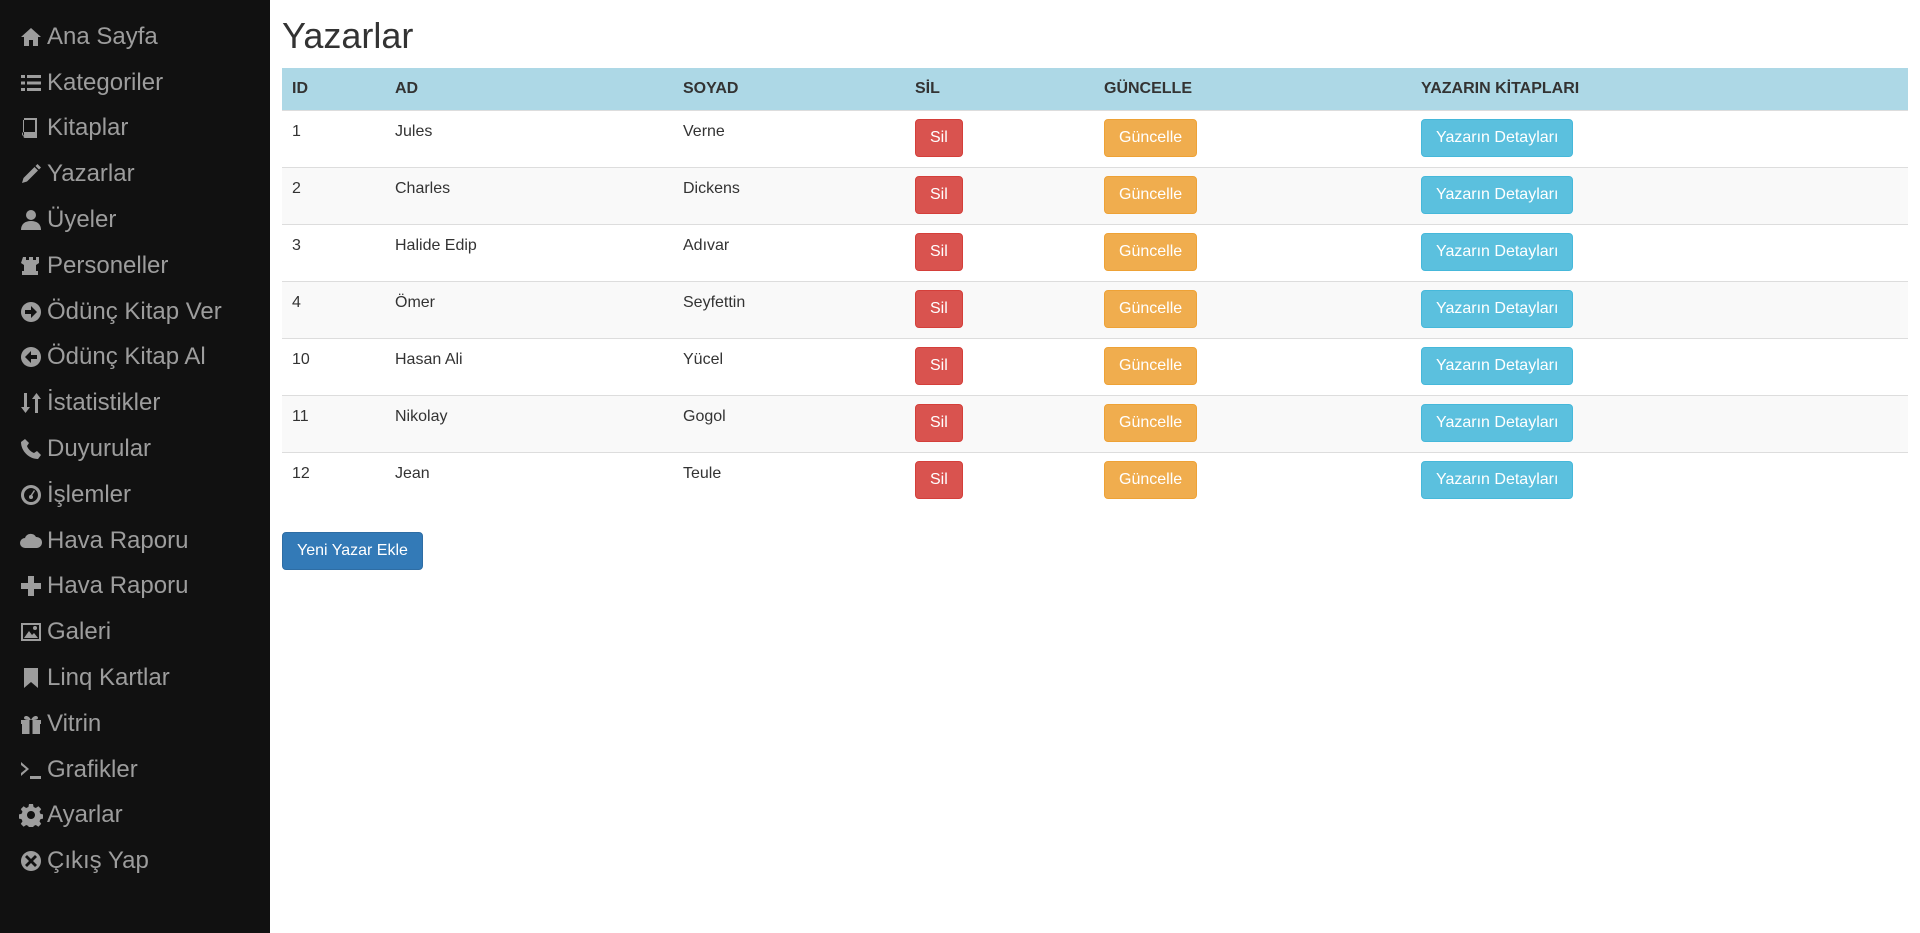  What do you see at coordinates (529, 252) in the screenshot?
I see `cell-ad: Halide Edip` at bounding box center [529, 252].